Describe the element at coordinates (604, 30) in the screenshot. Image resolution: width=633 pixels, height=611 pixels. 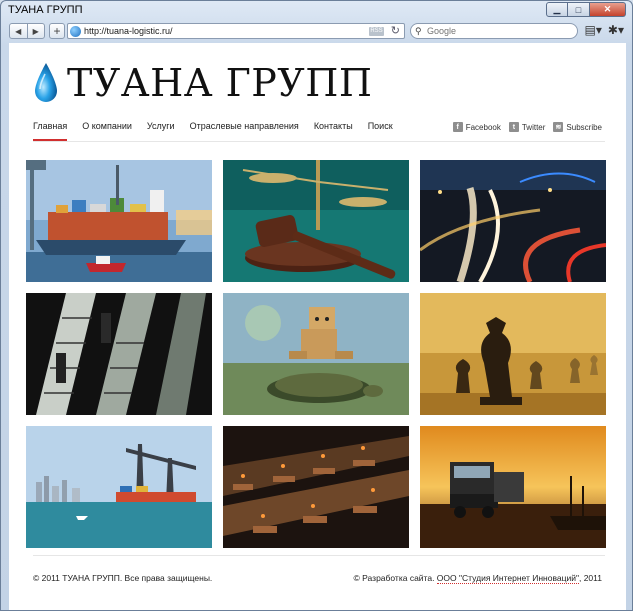
I see `toolbar-right: ▤▾ ✱▾` at that location.